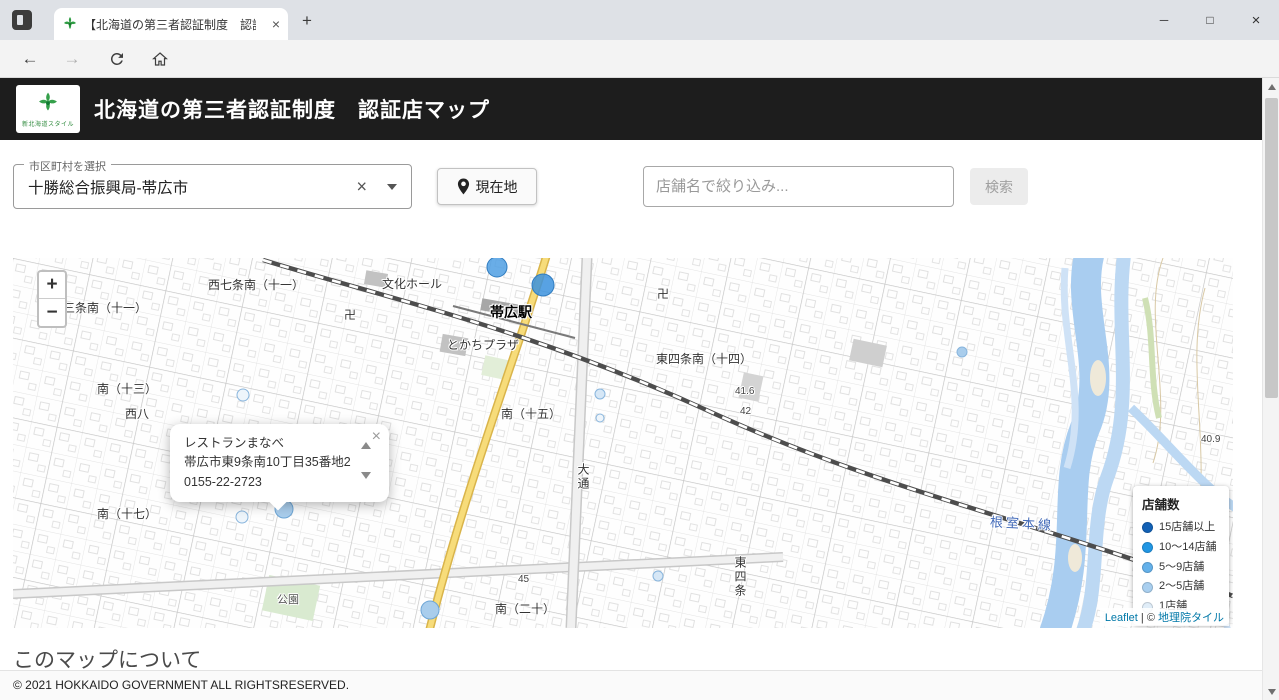 Image resolution: width=1279 pixels, height=700 pixels. What do you see at coordinates (392, 186) in the screenshot?
I see `chevron-down-icon` at bounding box center [392, 186].